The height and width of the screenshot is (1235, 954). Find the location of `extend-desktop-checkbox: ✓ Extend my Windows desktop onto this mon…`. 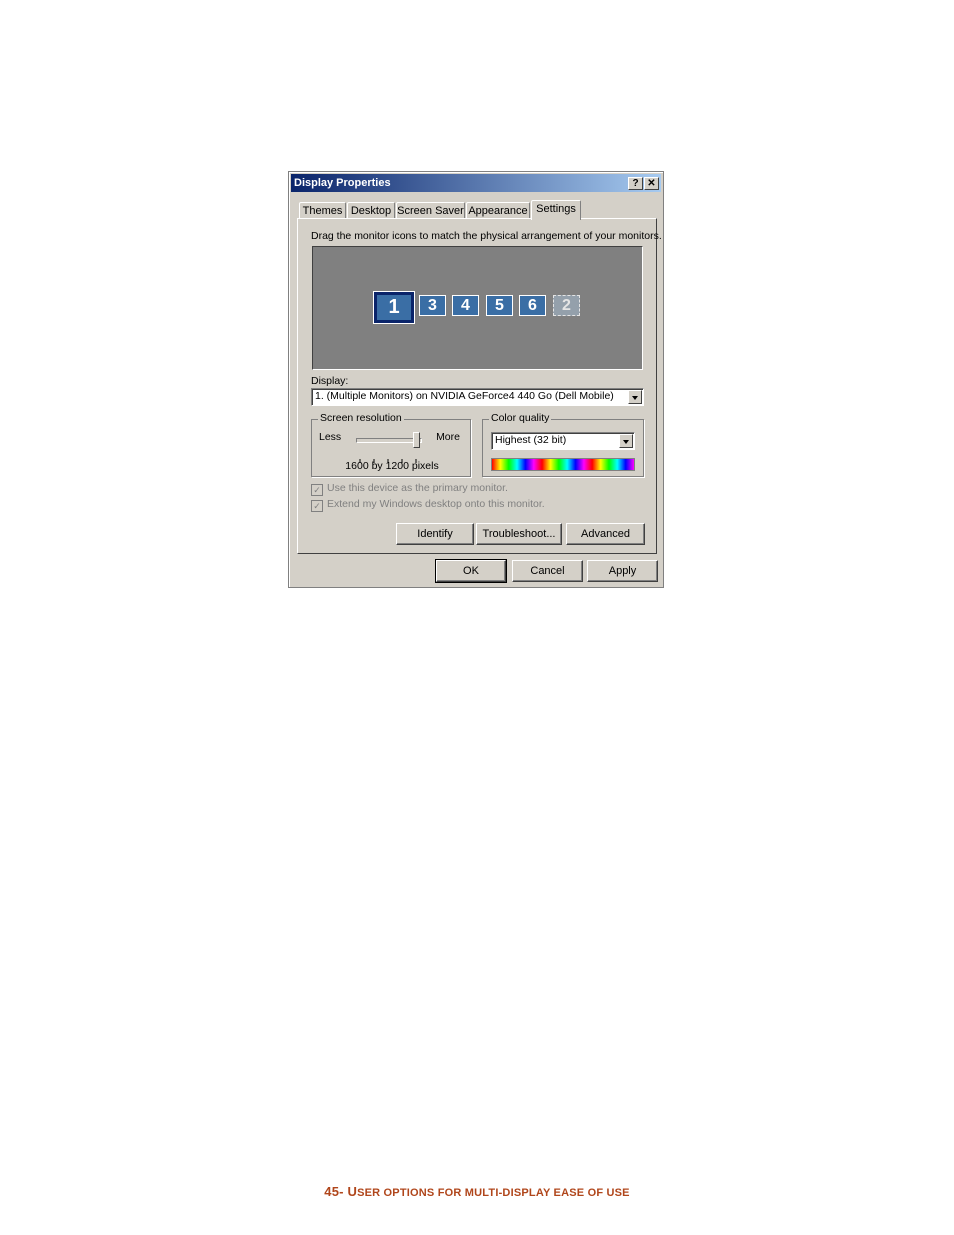

extend-desktop-checkbox: ✓ Extend my Windows desktop onto this mon… is located at coordinates (428, 505).